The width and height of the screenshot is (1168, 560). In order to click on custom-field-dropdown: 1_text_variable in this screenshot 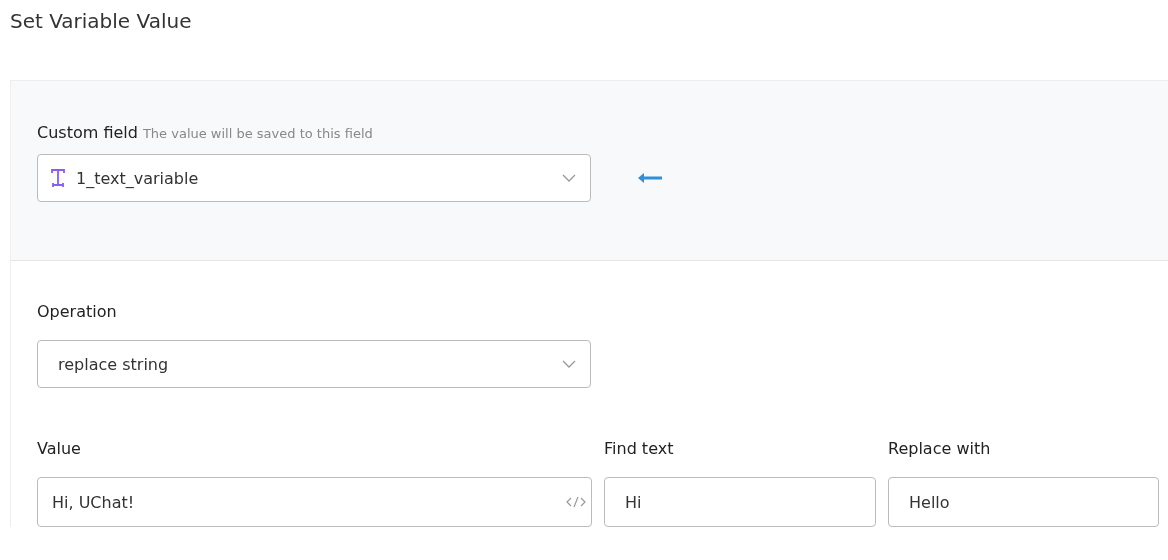, I will do `click(314, 178)`.